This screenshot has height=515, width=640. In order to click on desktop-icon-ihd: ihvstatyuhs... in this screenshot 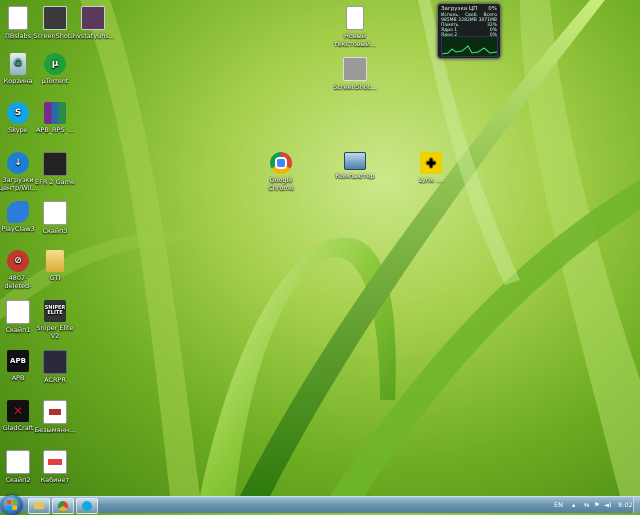, I will do `click(93, 23)`.